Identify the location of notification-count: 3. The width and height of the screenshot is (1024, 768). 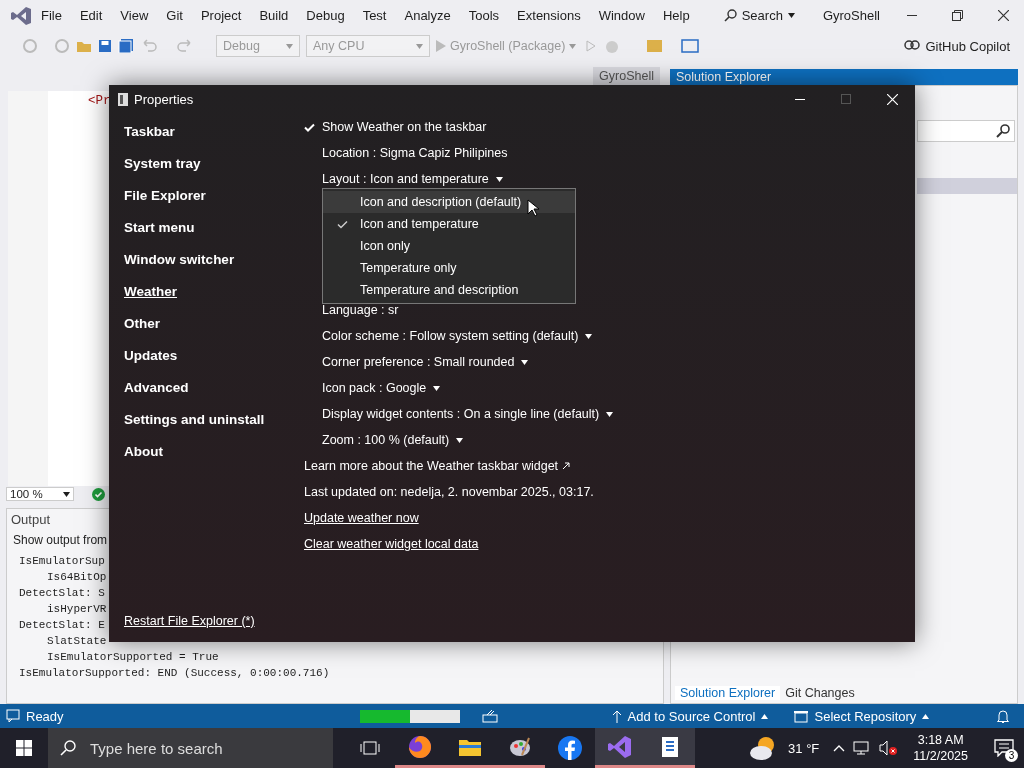
(1011, 755).